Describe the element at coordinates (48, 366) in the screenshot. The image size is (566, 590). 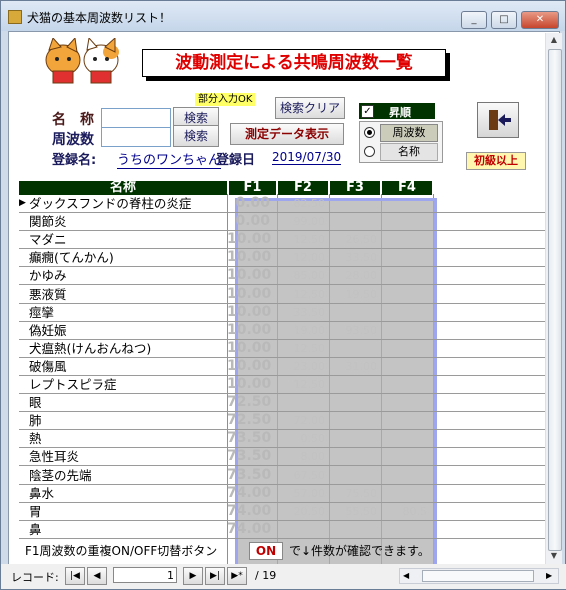
I see `row-name: 破傷風` at that location.